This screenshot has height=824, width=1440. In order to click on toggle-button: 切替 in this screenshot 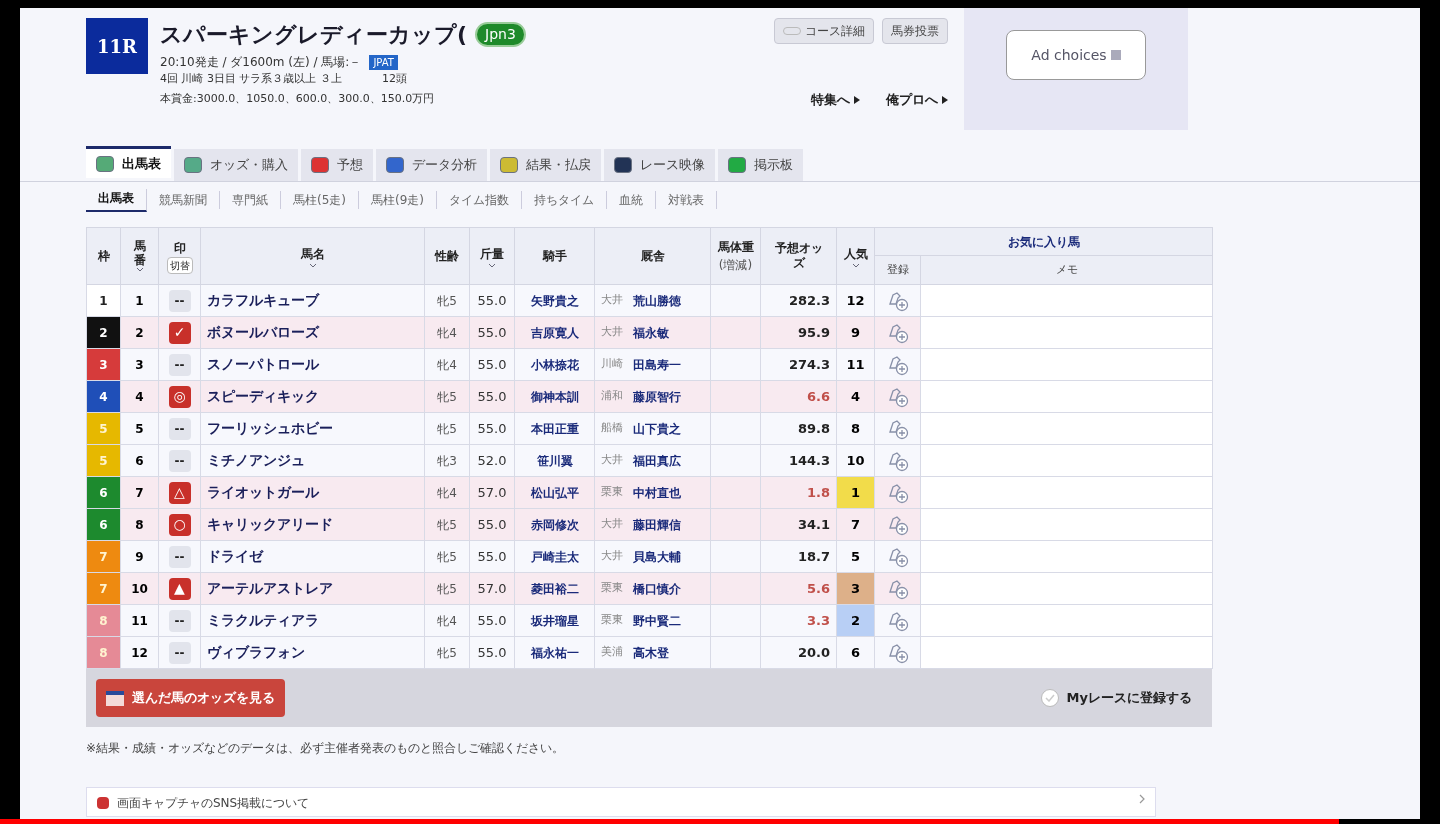, I will do `click(179, 265)`.